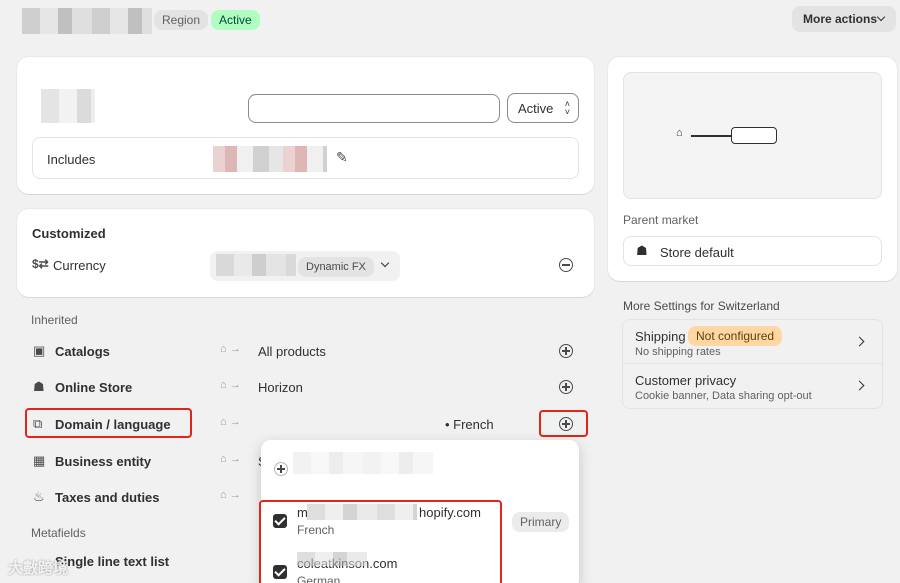  I want to click on domain-options-highlight, so click(380, 541).